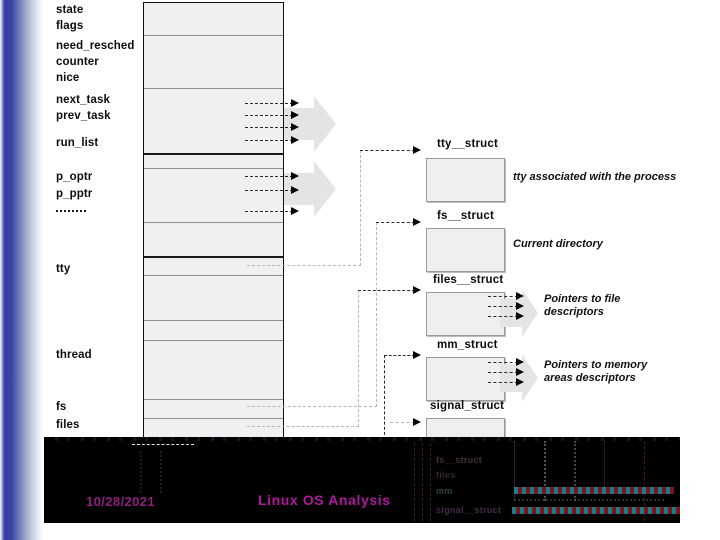 This screenshot has width=720, height=540. I want to click on struct-box-tty, so click(465, 180).